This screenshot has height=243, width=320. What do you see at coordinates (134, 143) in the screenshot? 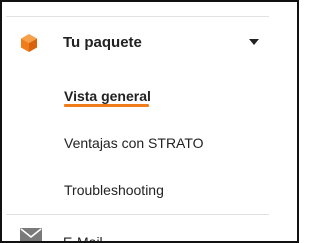
I see `nav-item-ventajas-con-strato: Ventajas con STRATO` at bounding box center [134, 143].